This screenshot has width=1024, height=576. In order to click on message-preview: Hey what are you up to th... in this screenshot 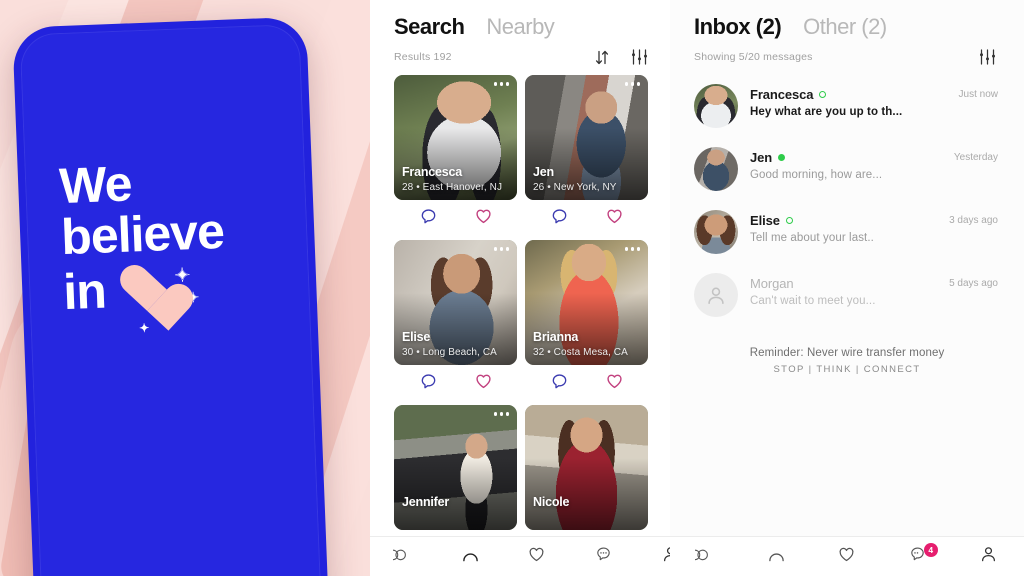, I will do `click(826, 112)`.